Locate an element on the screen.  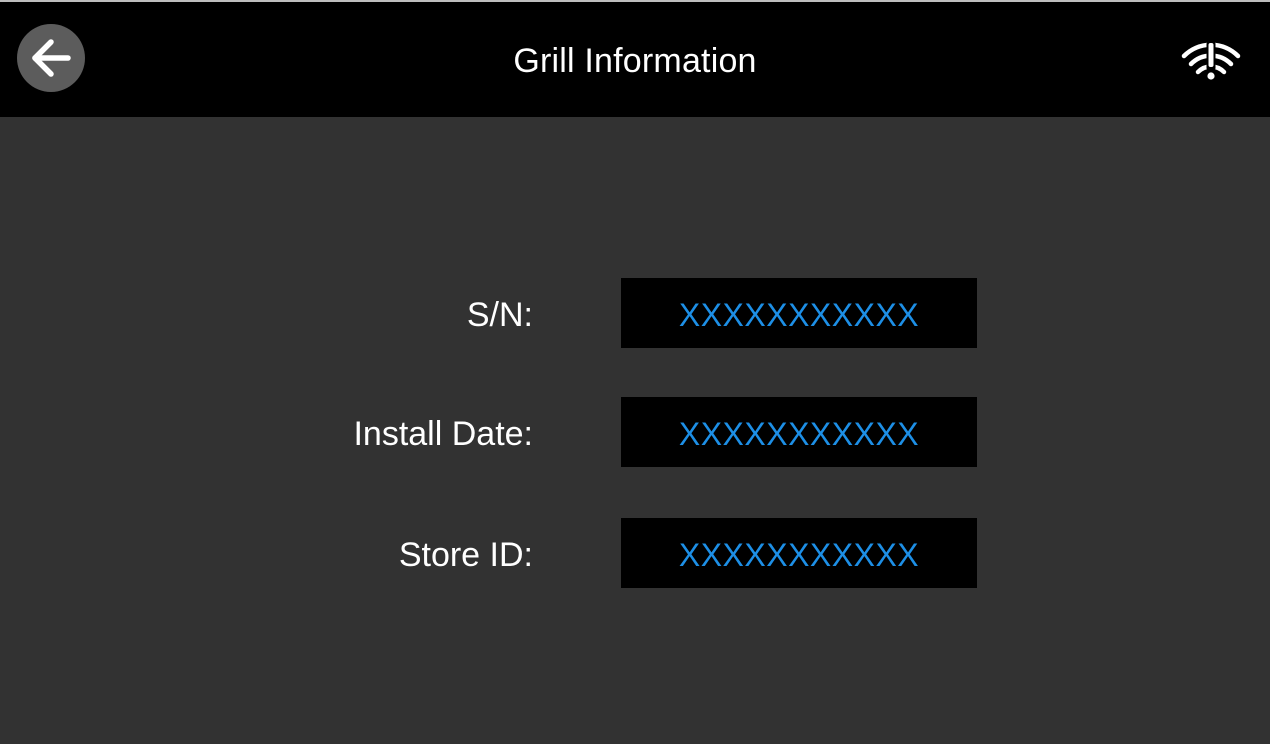
wifi-status-button is located at coordinates (1211, 62).